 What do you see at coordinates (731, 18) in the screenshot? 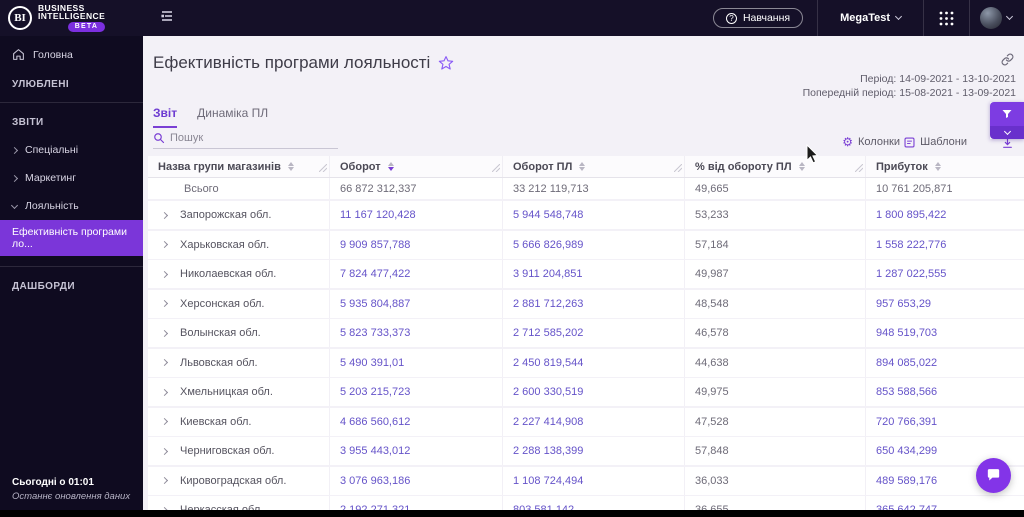
I see `help-icon: ?` at bounding box center [731, 18].